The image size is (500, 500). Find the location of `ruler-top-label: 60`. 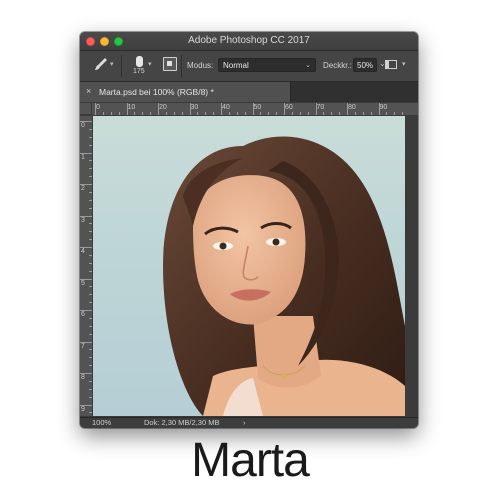

ruler-top-label: 60 is located at coordinates (289, 107).